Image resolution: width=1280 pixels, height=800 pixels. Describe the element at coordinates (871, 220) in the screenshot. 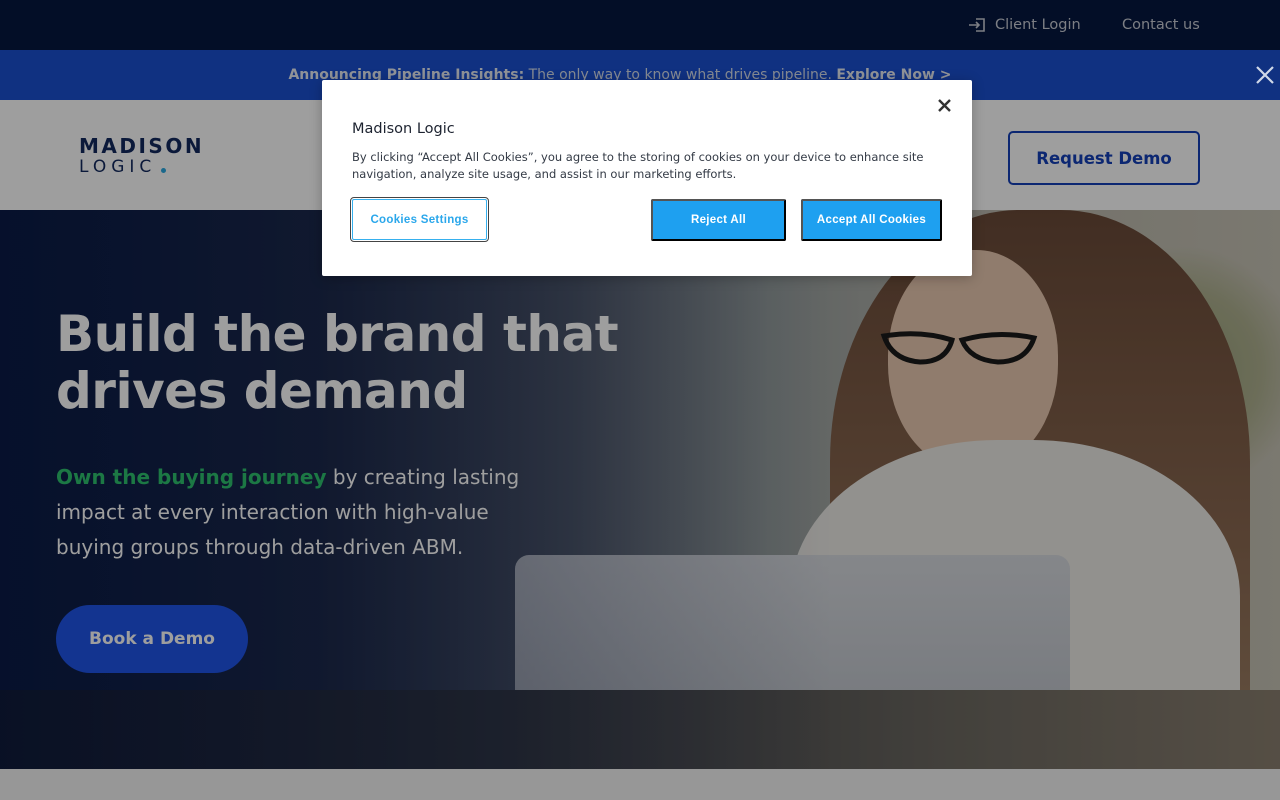

I see `accept-all-cookies-button: Accept All Cookies` at that location.